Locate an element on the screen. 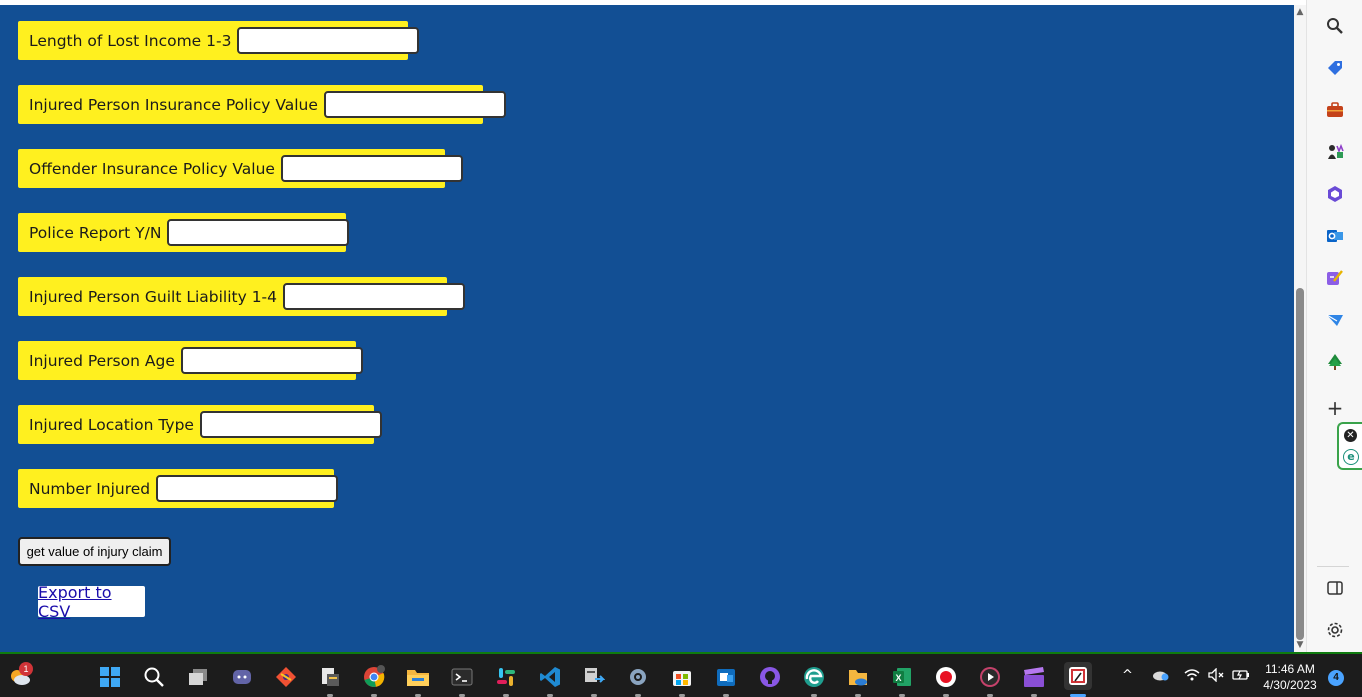 This screenshot has width=1362, height=697. chess-icon is located at coordinates (1335, 152).